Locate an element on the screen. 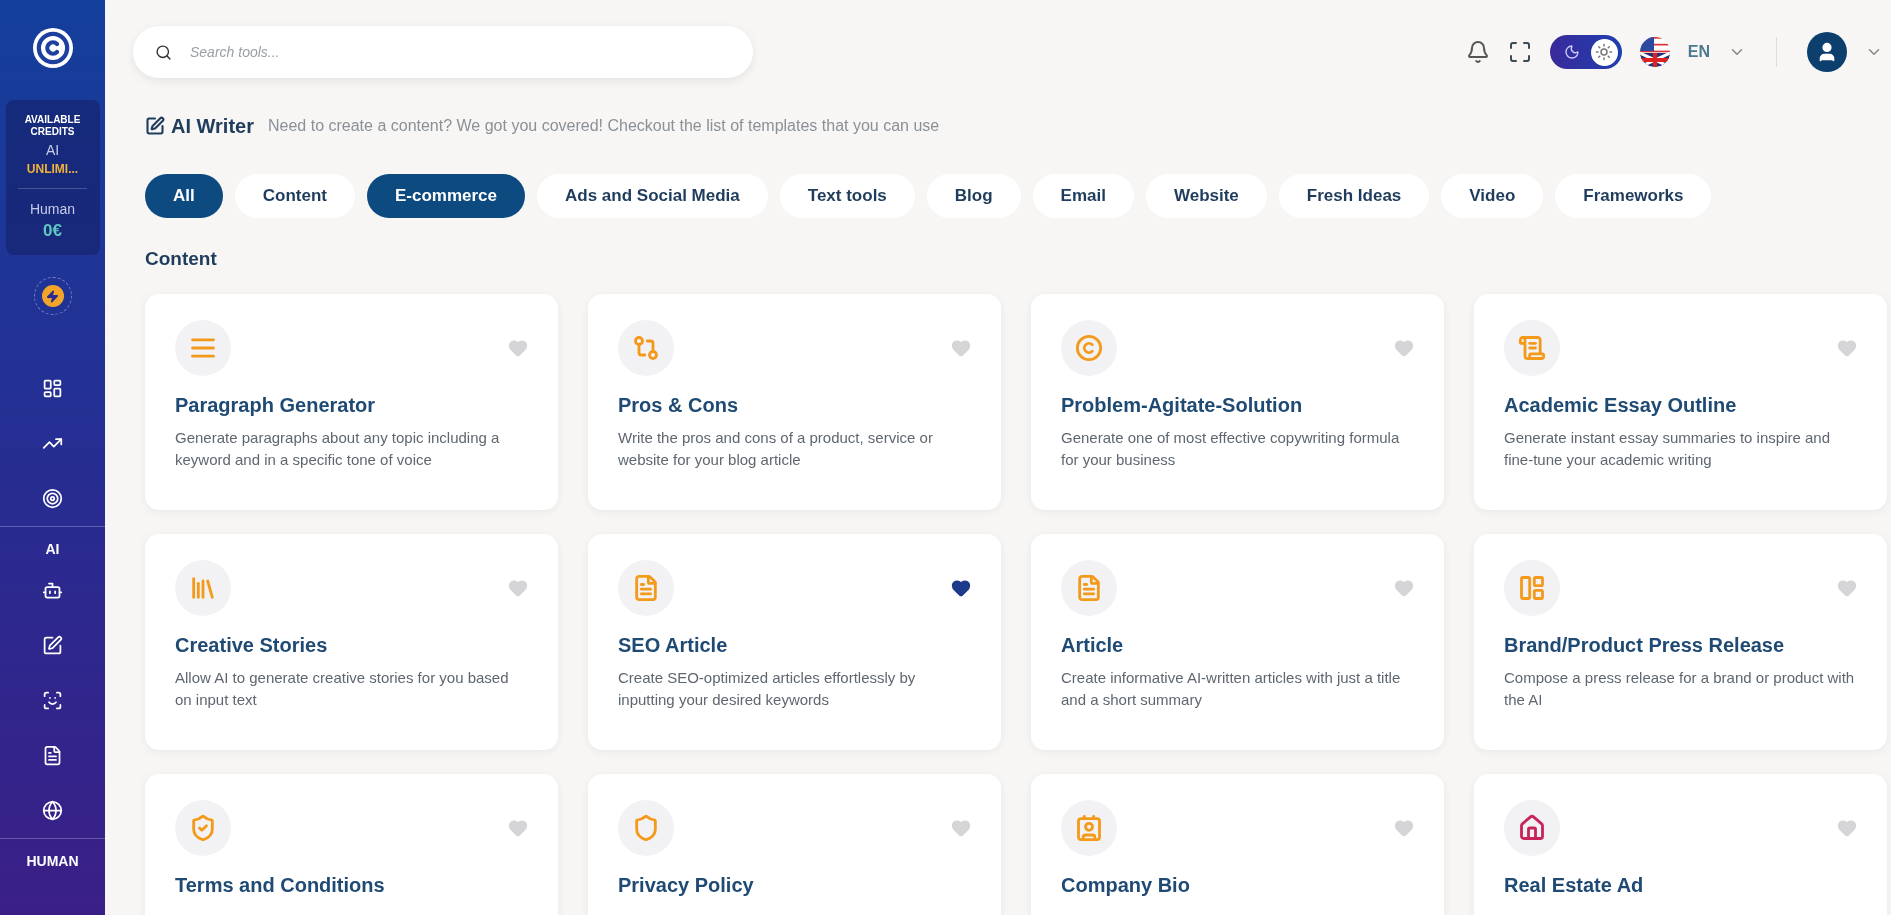 Image resolution: width=1891 pixels, height=915 pixels. template-card: SEO Article Create SEO-optimized articles effortlessly by inputting your desired keywords is located at coordinates (794, 642).